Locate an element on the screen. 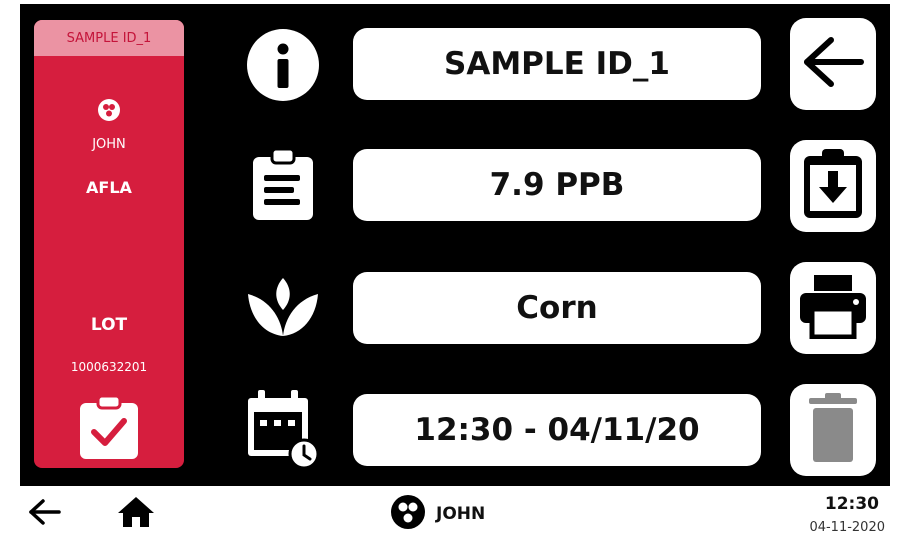 Image resolution: width=899 pixels, height=542 pixels. clipboard-report-icon is located at coordinates (283, 185).